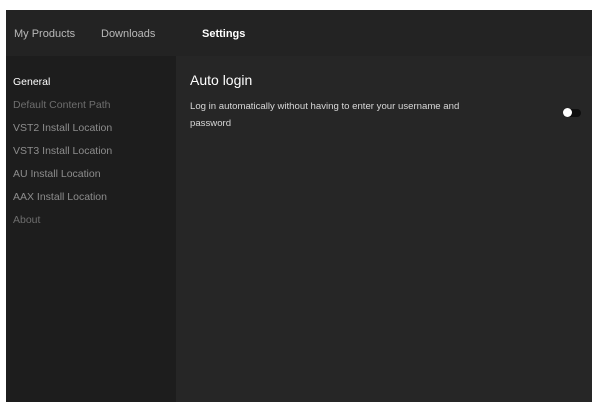 This screenshot has width=592, height=412. Describe the element at coordinates (62, 128) in the screenshot. I see `sidebar-item-vst2-install-location: VST2 Install Location` at that location.